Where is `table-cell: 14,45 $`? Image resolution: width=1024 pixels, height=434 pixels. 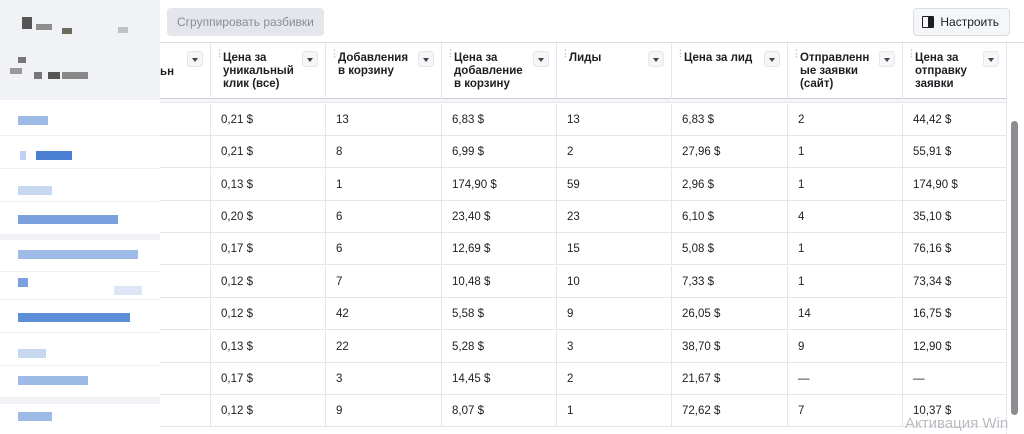 table-cell: 14,45 $ is located at coordinates (498, 379).